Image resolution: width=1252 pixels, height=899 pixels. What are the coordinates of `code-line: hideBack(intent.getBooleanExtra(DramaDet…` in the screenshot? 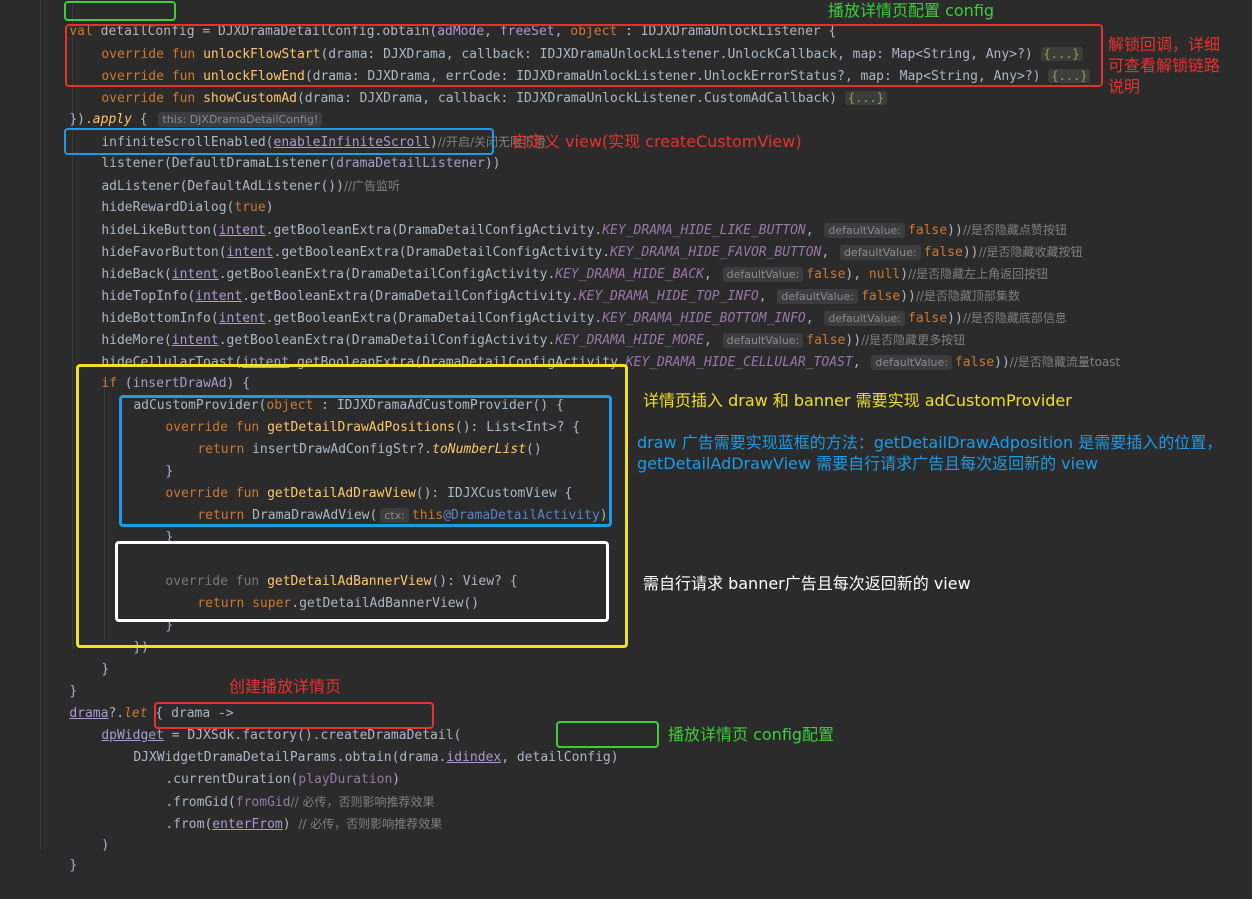 It's located at (559, 261).